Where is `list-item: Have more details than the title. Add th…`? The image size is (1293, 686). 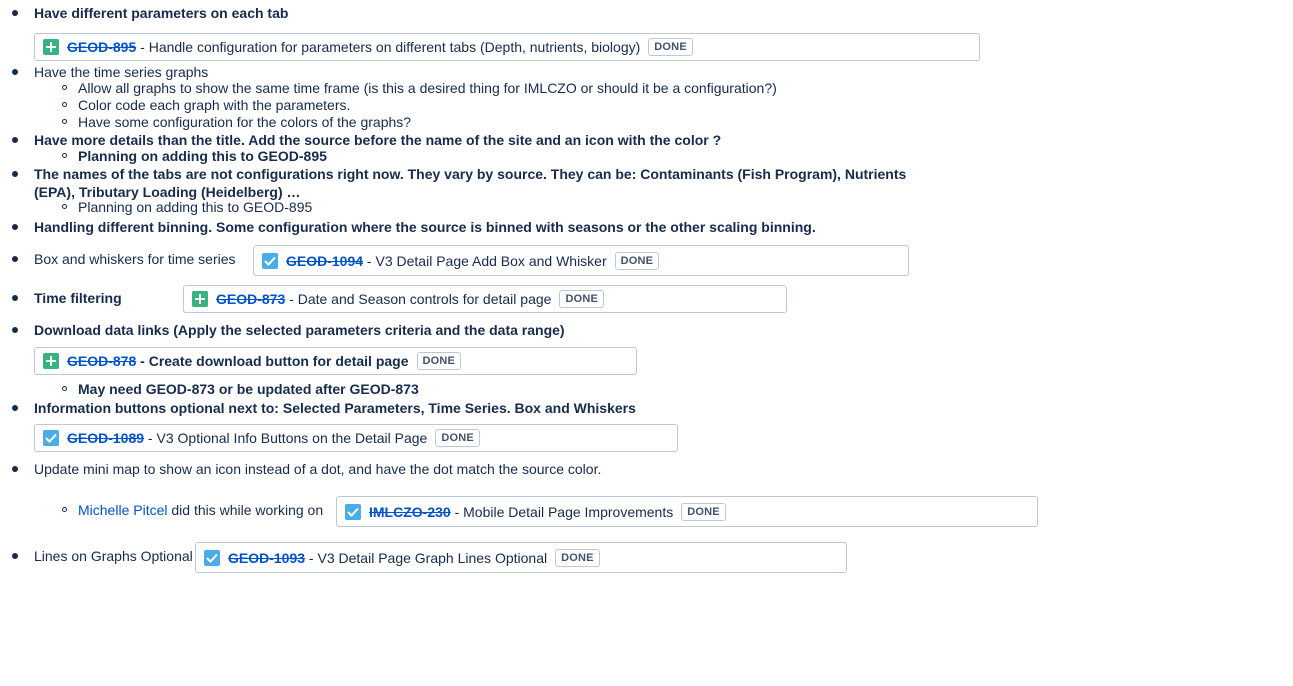
list-item: Have more details than the title. Add th… is located at coordinates (378, 140).